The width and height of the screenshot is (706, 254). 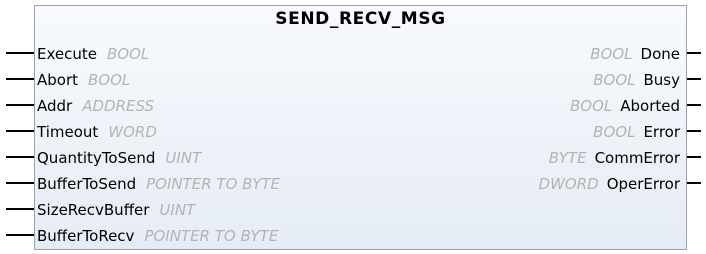 What do you see at coordinates (637, 158) in the screenshot?
I see `pin-name: CommError` at bounding box center [637, 158].